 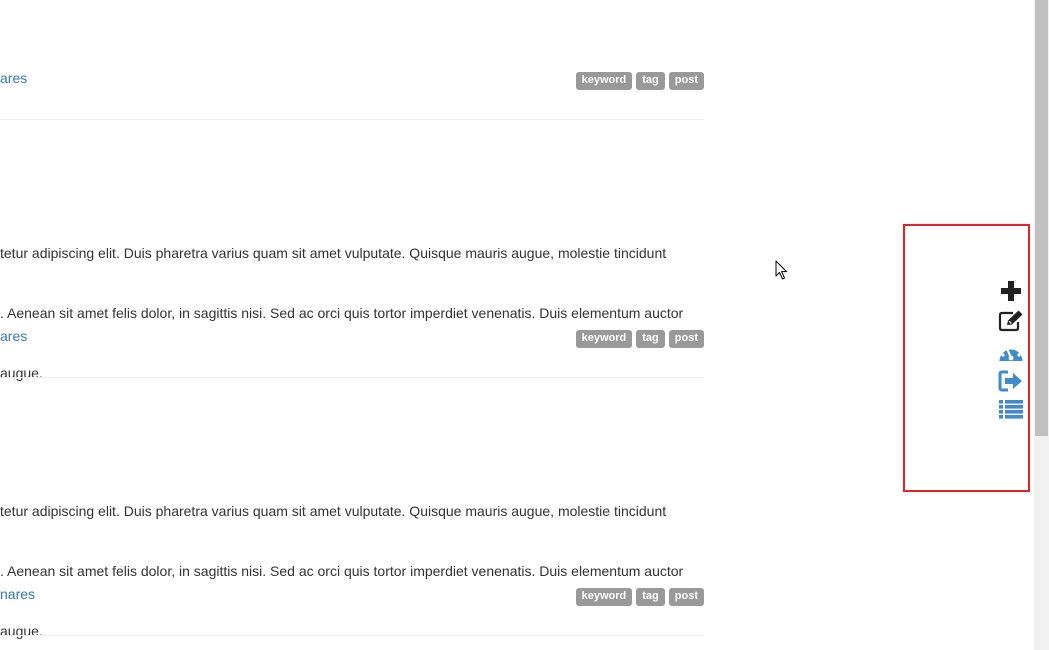 I want to click on edit-button, so click(x=1011, y=321).